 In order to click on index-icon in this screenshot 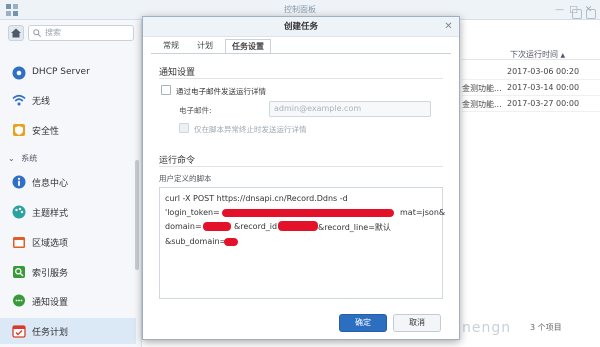, I will do `click(19, 272)`.